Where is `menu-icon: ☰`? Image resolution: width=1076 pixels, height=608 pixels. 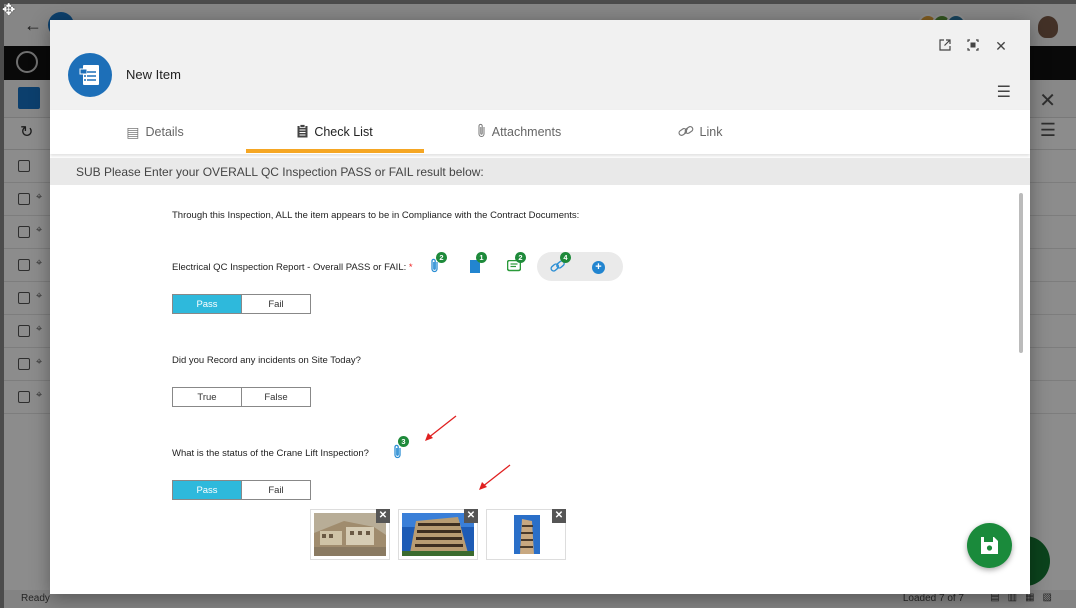
menu-icon: ☰ is located at coordinates (1004, 92).